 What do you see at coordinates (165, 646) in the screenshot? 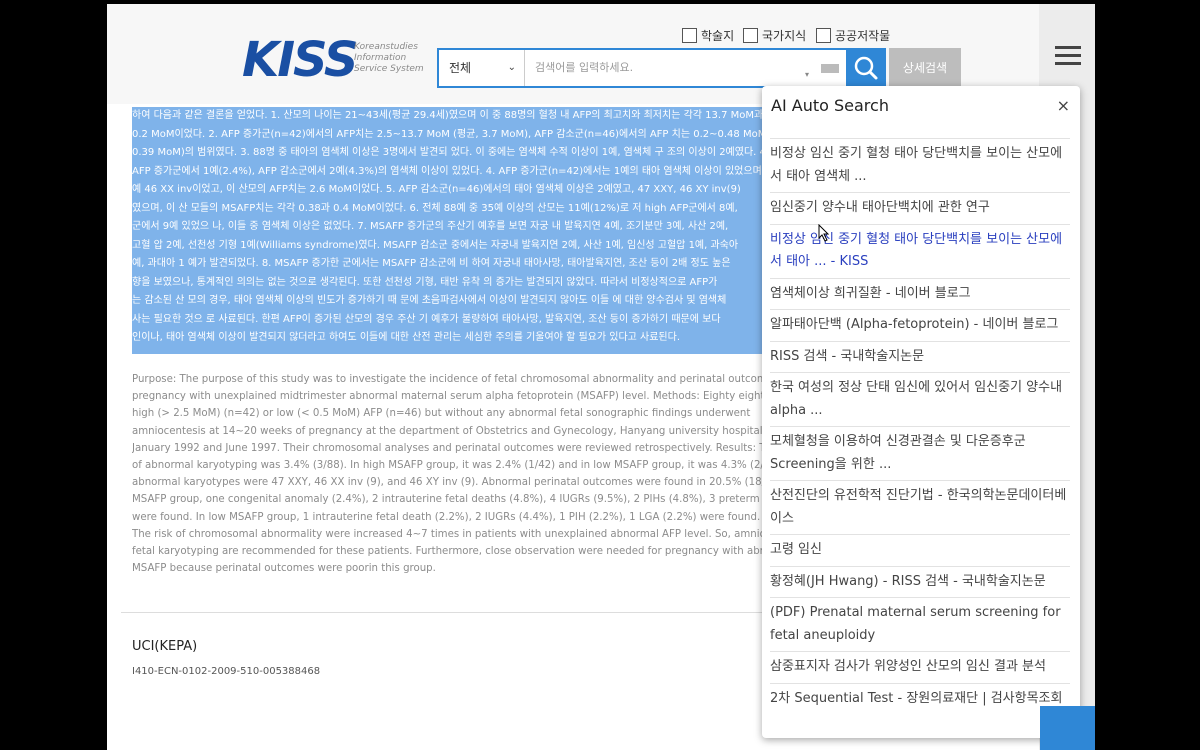
I see `uci-label: UCI(KEPA)` at bounding box center [165, 646].